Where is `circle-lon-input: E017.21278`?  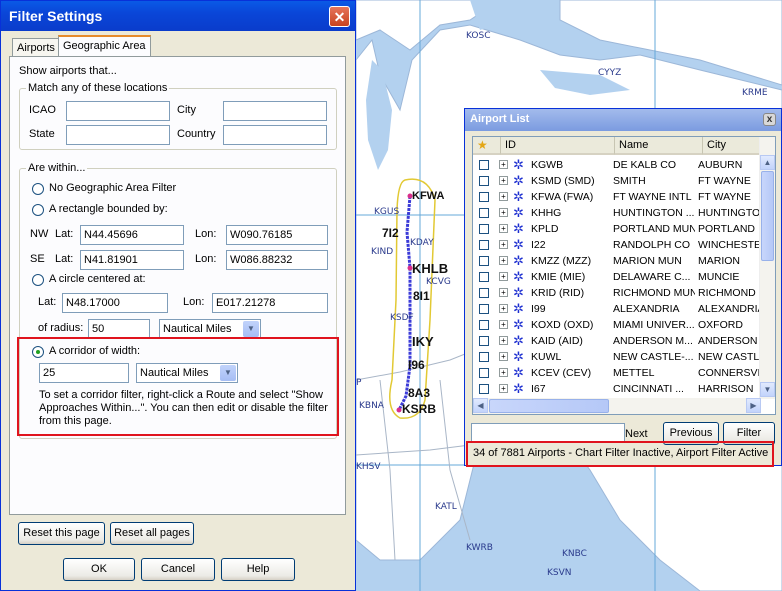
circle-lon-input: E017.21278 is located at coordinates (270, 303).